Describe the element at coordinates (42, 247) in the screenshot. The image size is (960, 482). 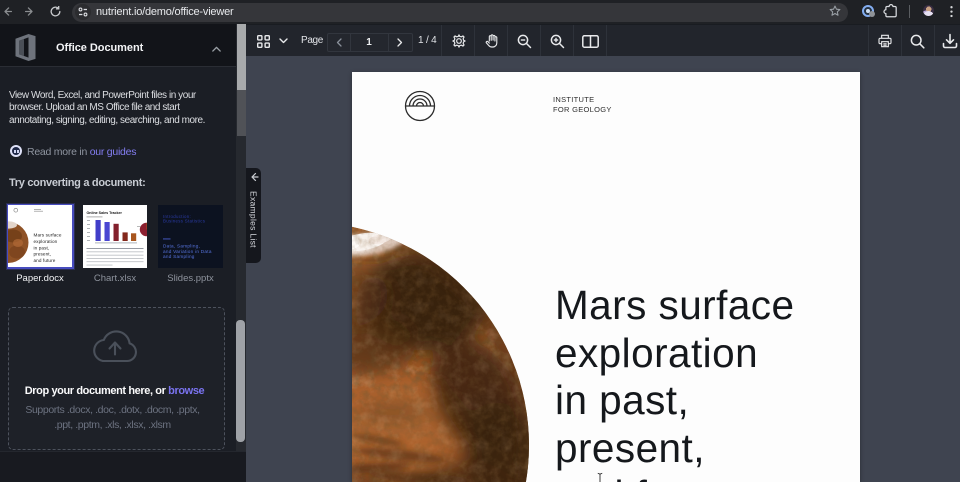
I see `svg-text: in past,` at that location.